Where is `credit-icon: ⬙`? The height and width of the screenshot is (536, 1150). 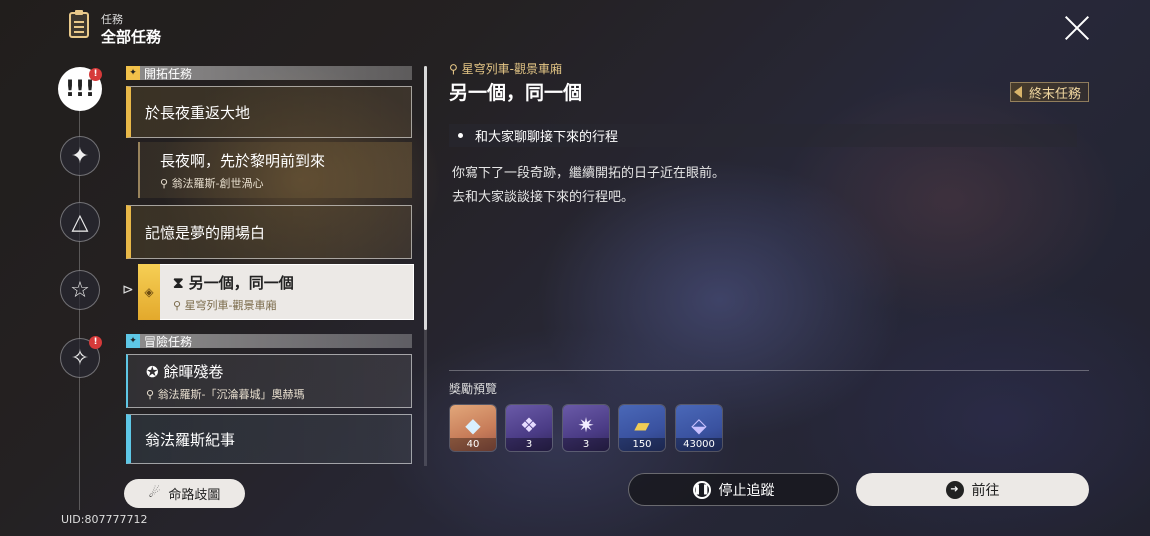 credit-icon: ⬙ is located at coordinates (699, 425).